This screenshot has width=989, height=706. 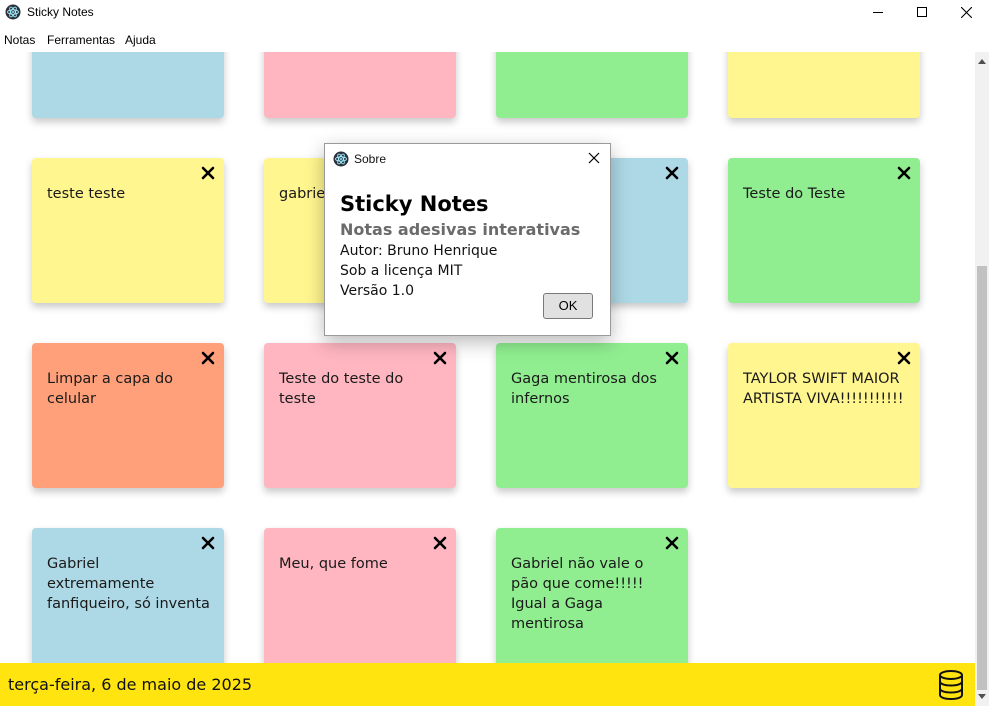 I want to click on note-text: Limpar a capa do celular, so click(x=128, y=389).